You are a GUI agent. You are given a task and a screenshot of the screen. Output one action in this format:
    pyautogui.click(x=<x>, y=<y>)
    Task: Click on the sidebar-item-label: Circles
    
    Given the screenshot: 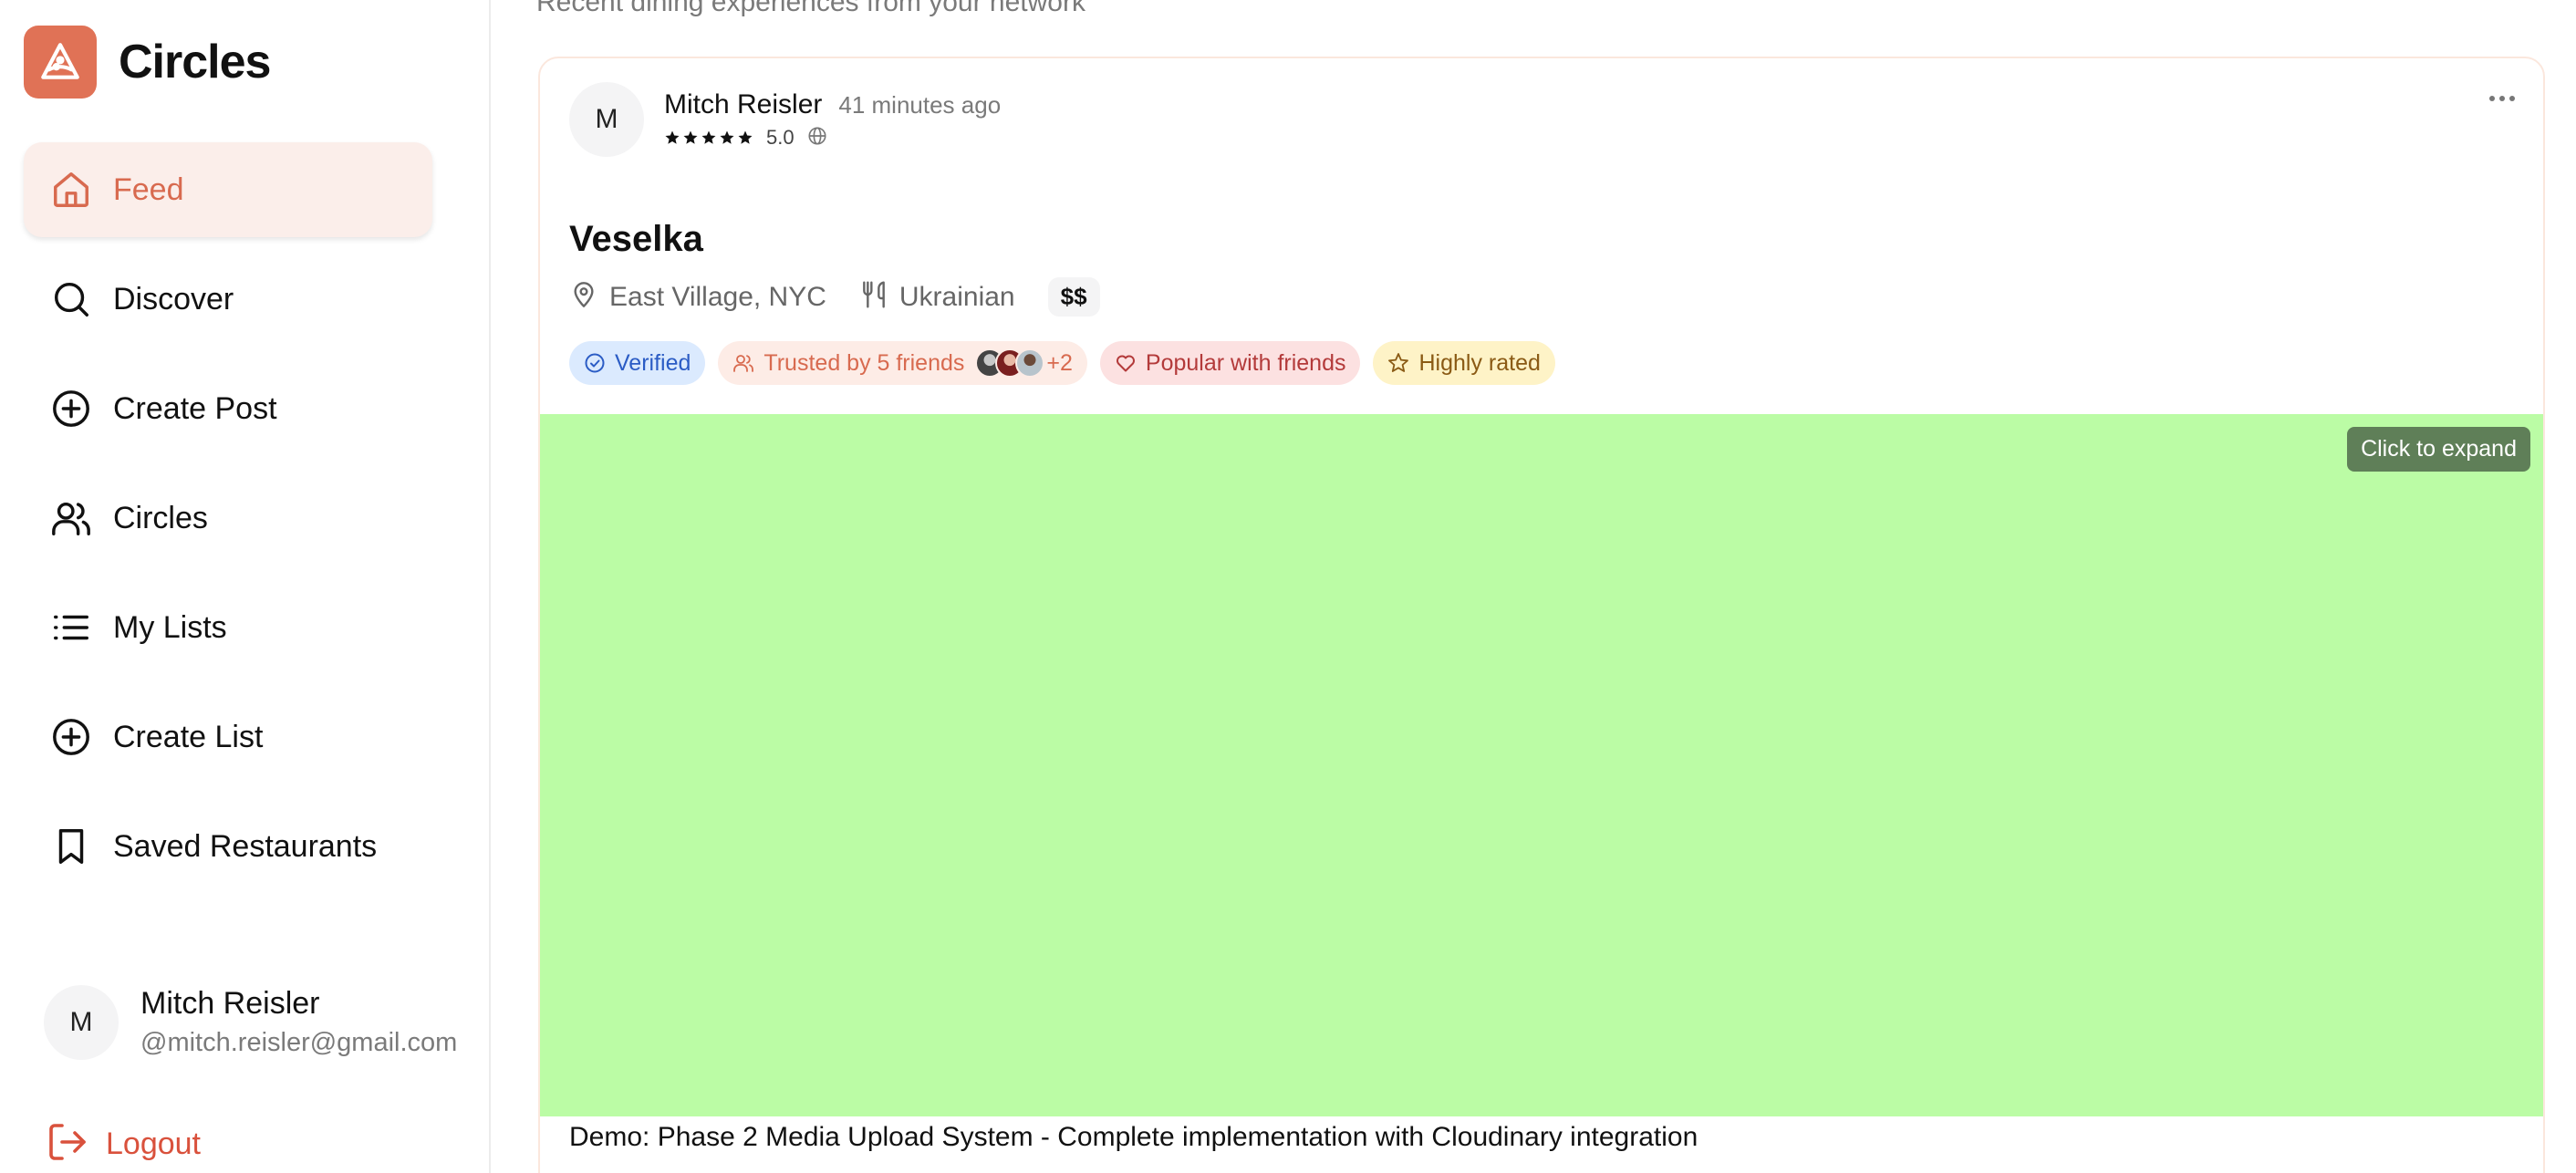 What is the action you would take?
    pyautogui.click(x=160, y=517)
    